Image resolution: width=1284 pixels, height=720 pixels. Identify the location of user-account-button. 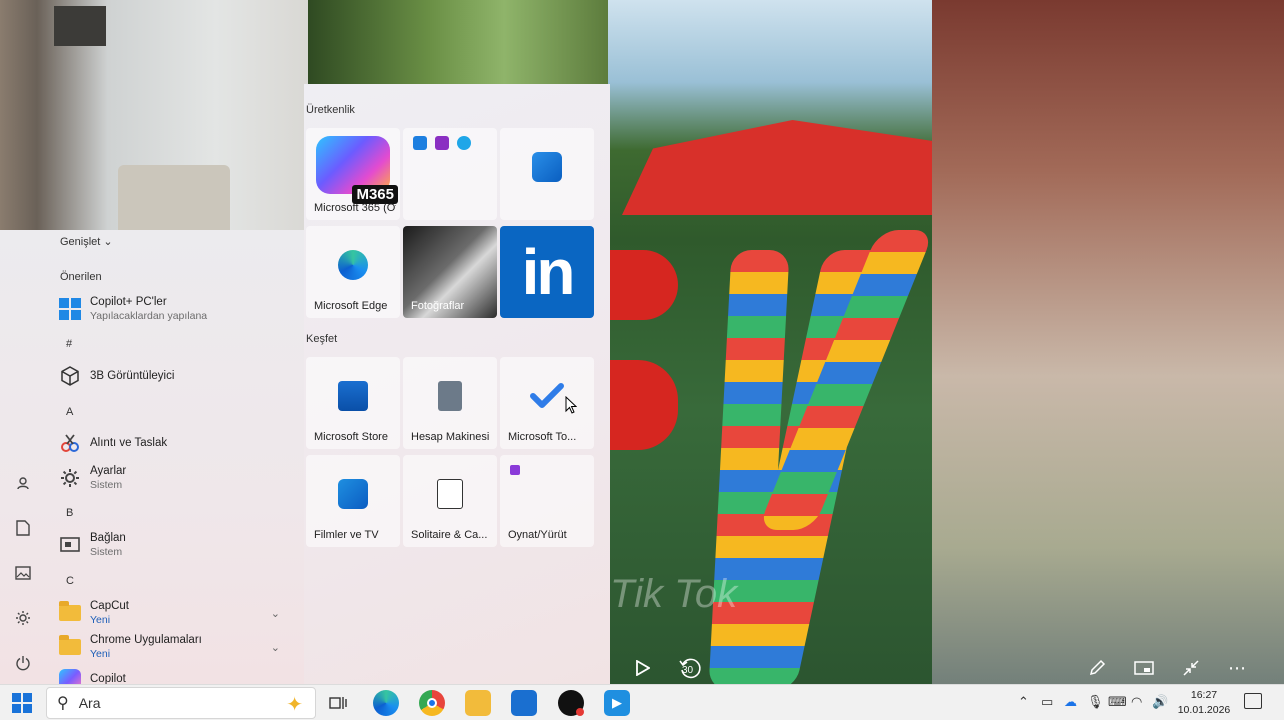
(23, 483).